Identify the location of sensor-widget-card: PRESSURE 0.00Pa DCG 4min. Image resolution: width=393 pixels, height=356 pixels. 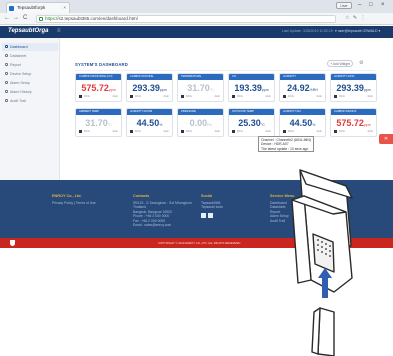
(200, 122).